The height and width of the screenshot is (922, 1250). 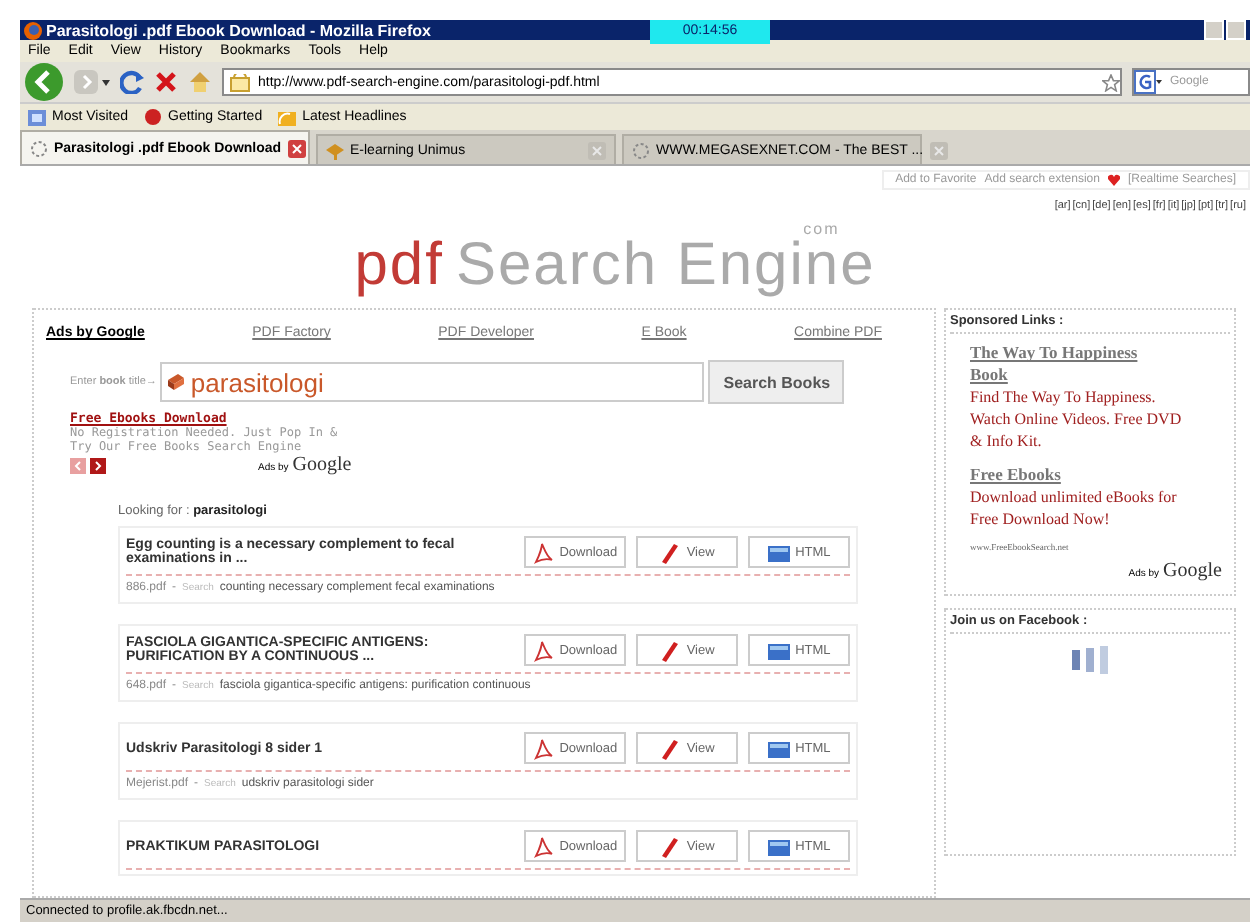 I want to click on ad-link: The Way To Happiness Book, so click(x=1070, y=364).